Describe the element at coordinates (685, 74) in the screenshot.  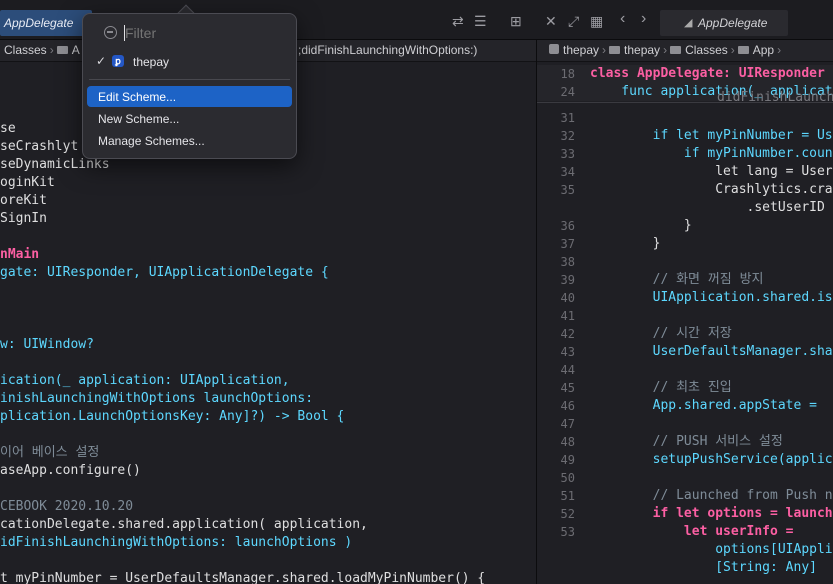
I see `sticky-header-line: 18 class AppDelegate: UIResponder` at that location.